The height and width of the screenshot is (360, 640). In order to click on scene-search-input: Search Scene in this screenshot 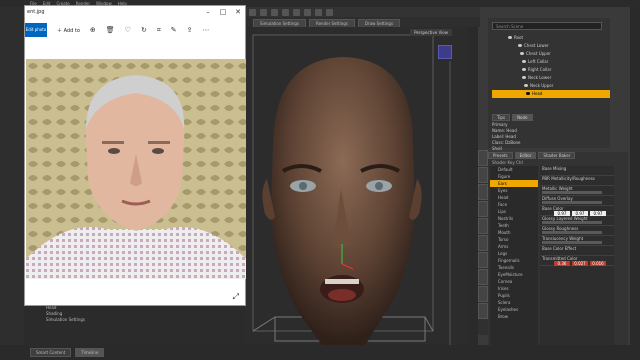, I will do `click(547, 26)`.